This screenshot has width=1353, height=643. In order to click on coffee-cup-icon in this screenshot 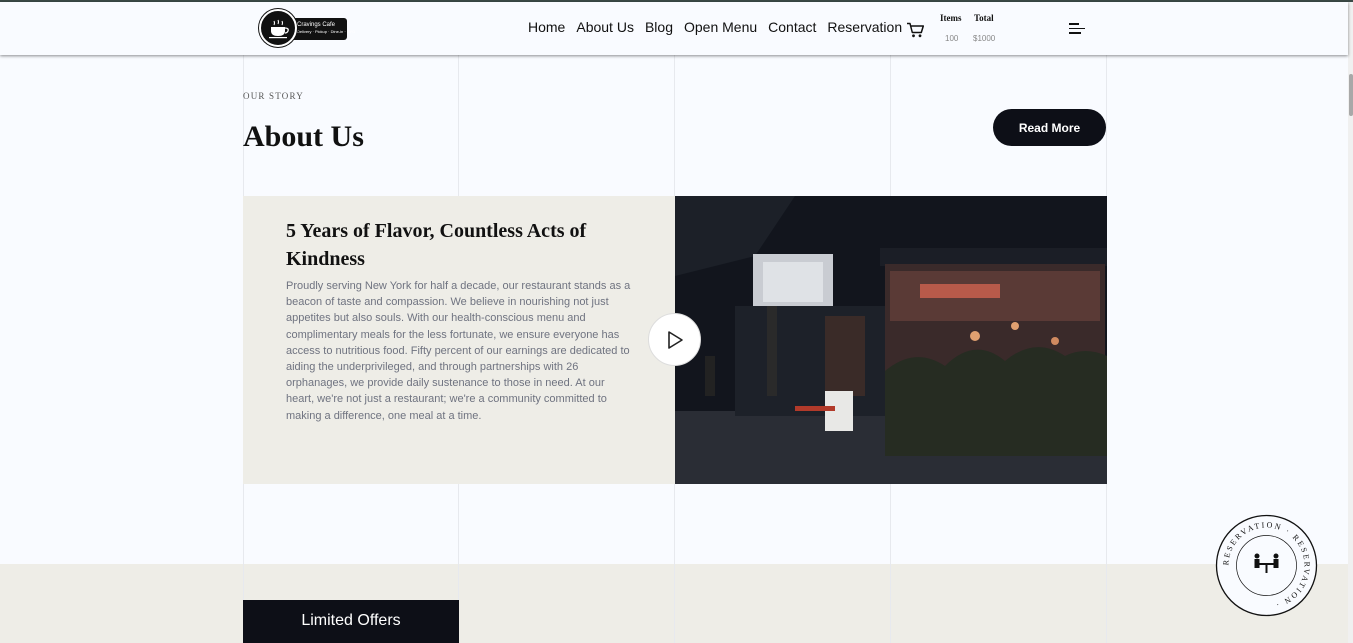, I will do `click(278, 28)`.